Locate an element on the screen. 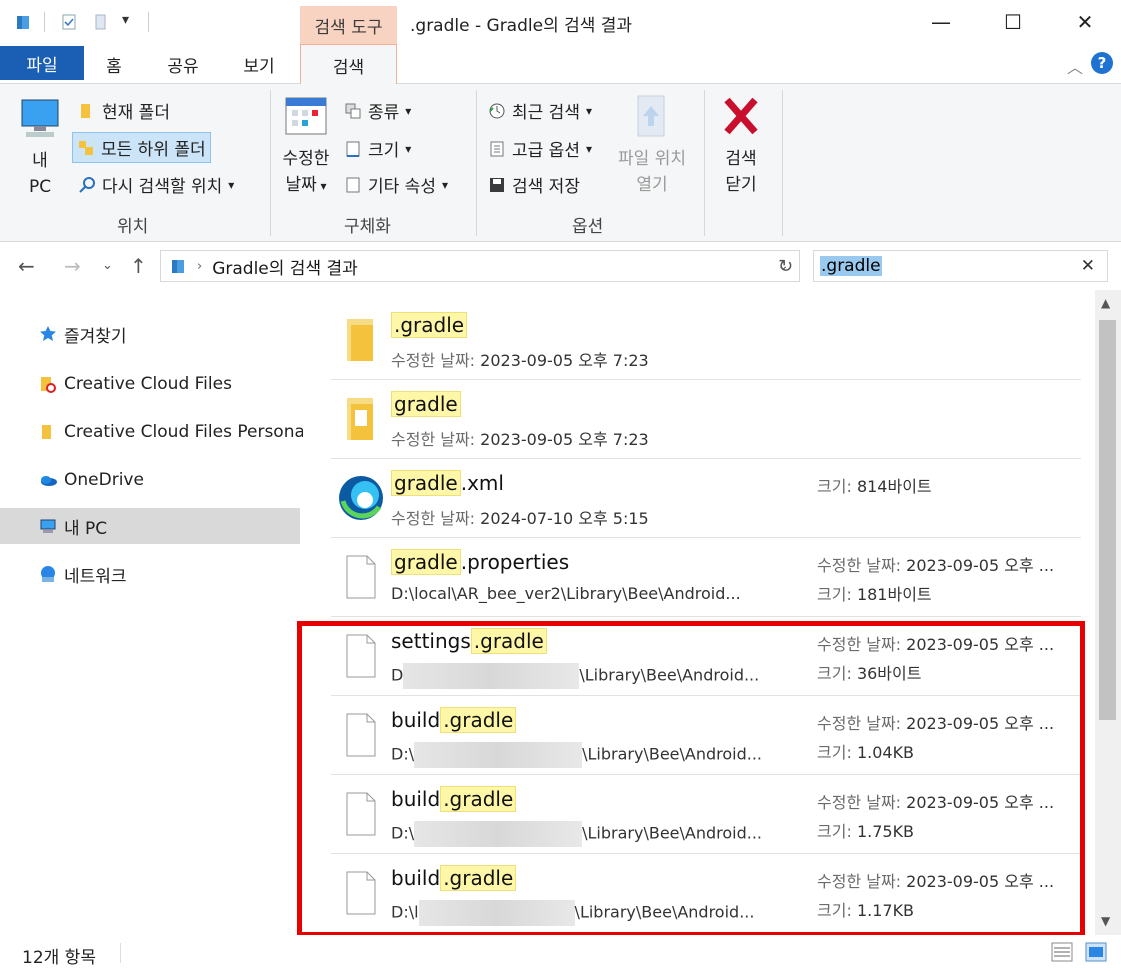 Image resolution: width=1121 pixels, height=971 pixels. star-icon is located at coordinates (48, 333).